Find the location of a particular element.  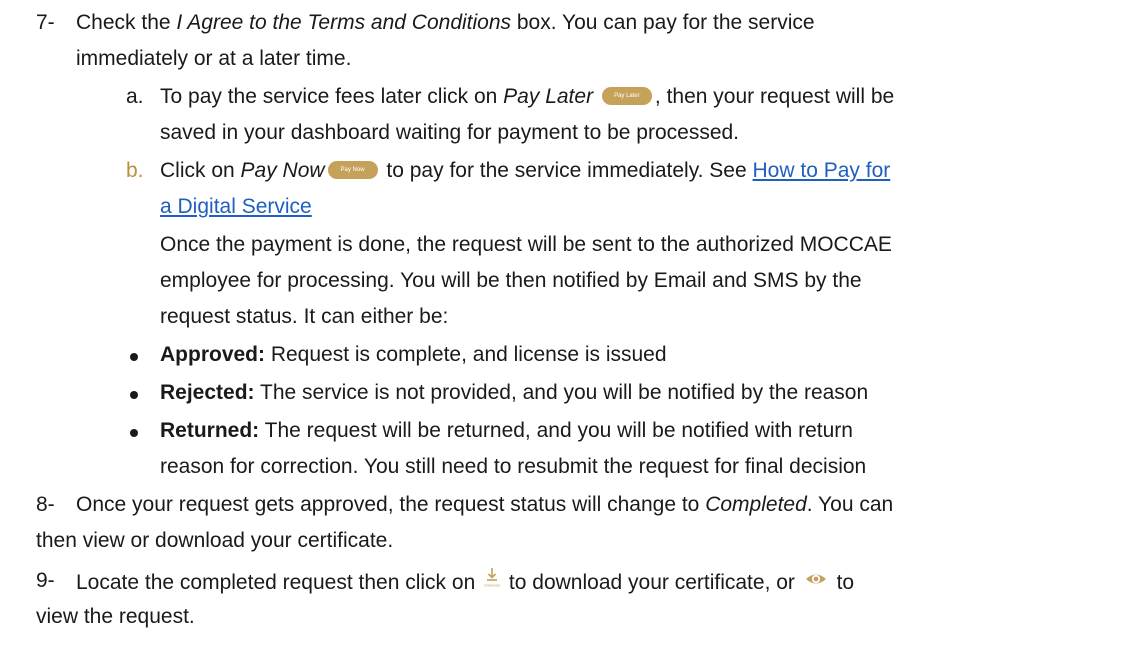

step-9-number: 9- is located at coordinates (45, 580).